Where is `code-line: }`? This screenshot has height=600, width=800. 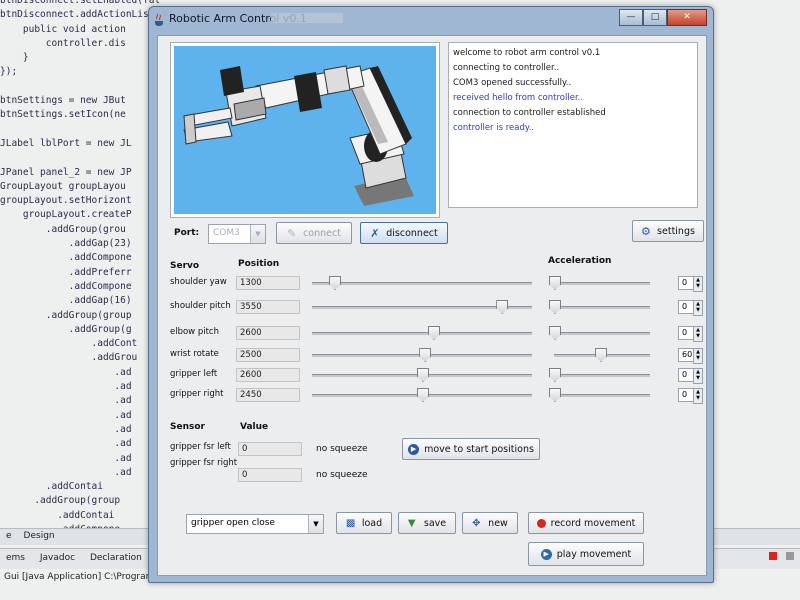 code-line: } is located at coordinates (80, 58).